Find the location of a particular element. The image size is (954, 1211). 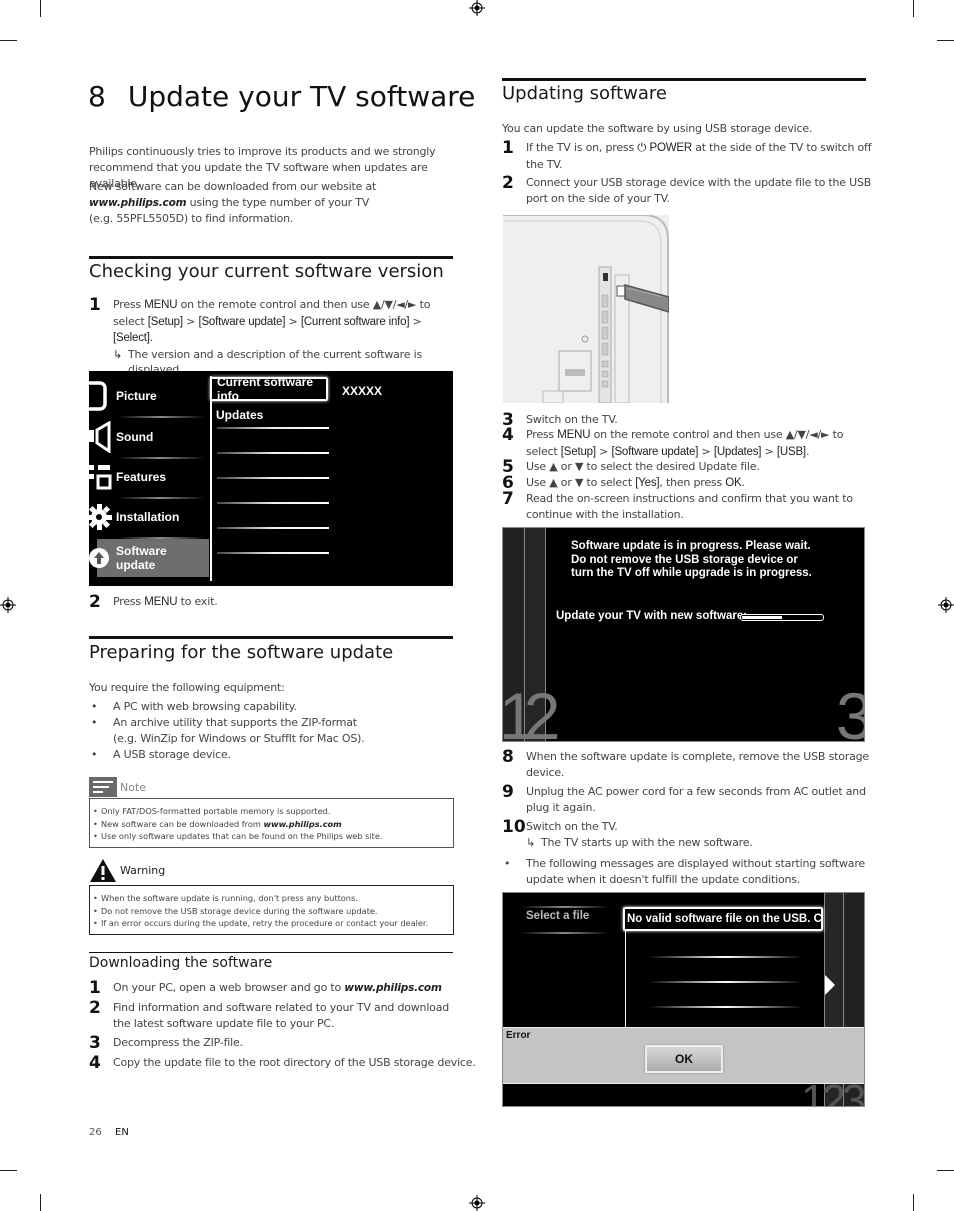

menu-divider is located at coordinates (625, 979).